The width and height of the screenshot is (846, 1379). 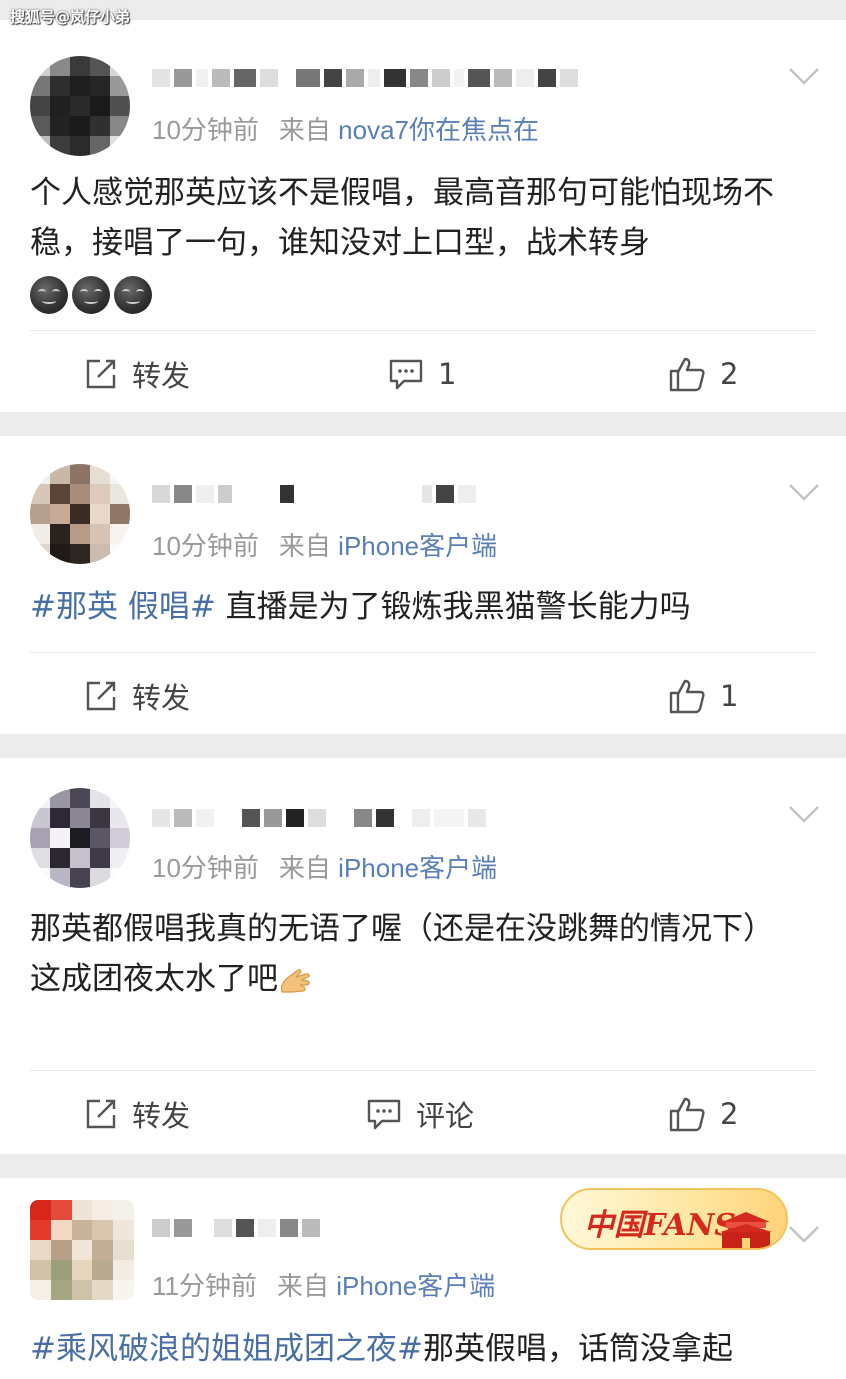 I want to click on hashtag-link: #那英 假唱#, so click(x=123, y=607).